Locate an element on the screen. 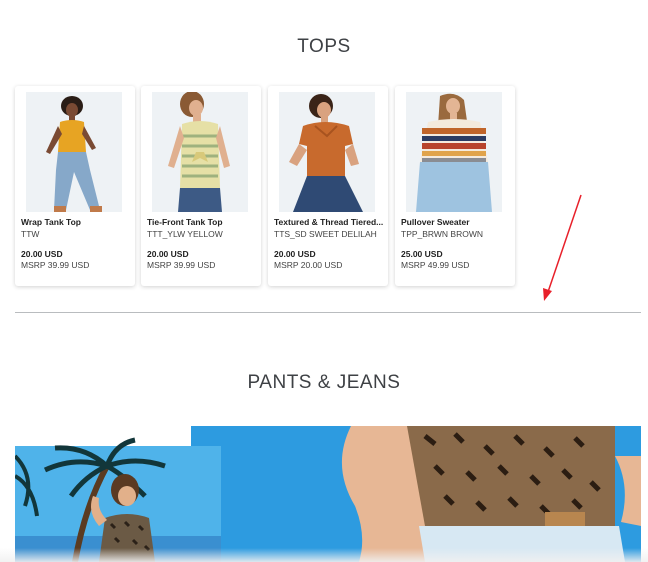 The image size is (648, 562). section-divider is located at coordinates (328, 312).